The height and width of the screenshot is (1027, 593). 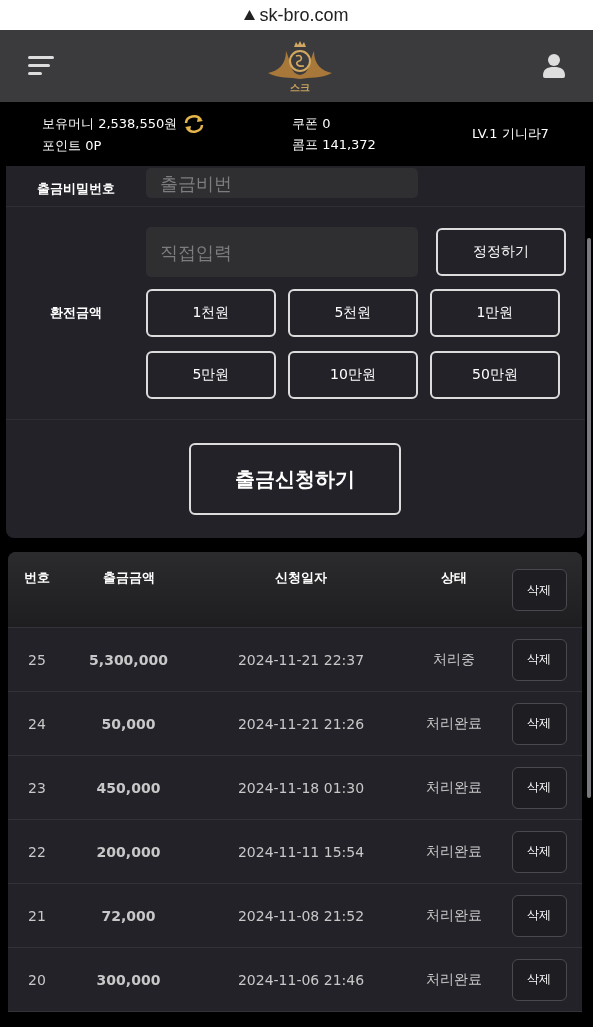 I want to click on refresh-icon, so click(x=194, y=123).